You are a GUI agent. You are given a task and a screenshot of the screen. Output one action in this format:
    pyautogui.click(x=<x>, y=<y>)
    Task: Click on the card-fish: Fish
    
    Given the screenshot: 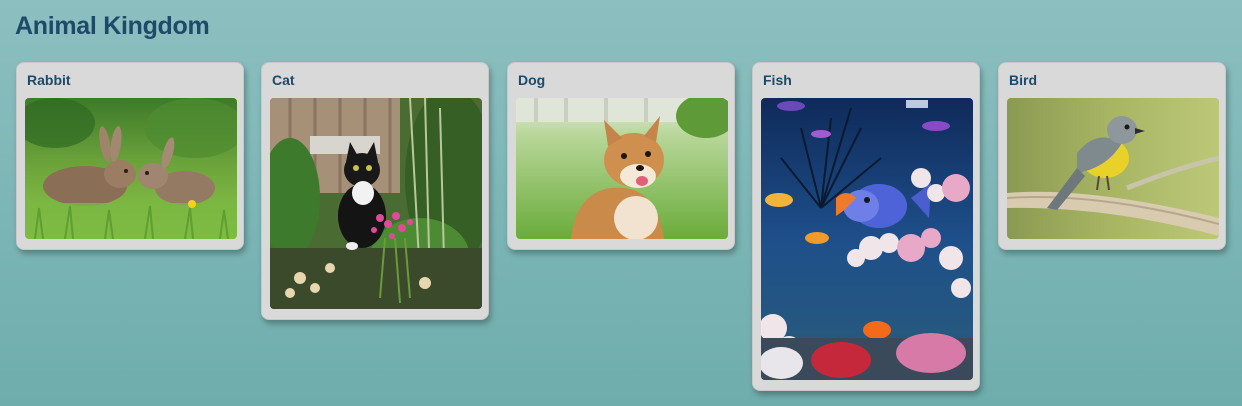 What is the action you would take?
    pyautogui.click(x=866, y=226)
    